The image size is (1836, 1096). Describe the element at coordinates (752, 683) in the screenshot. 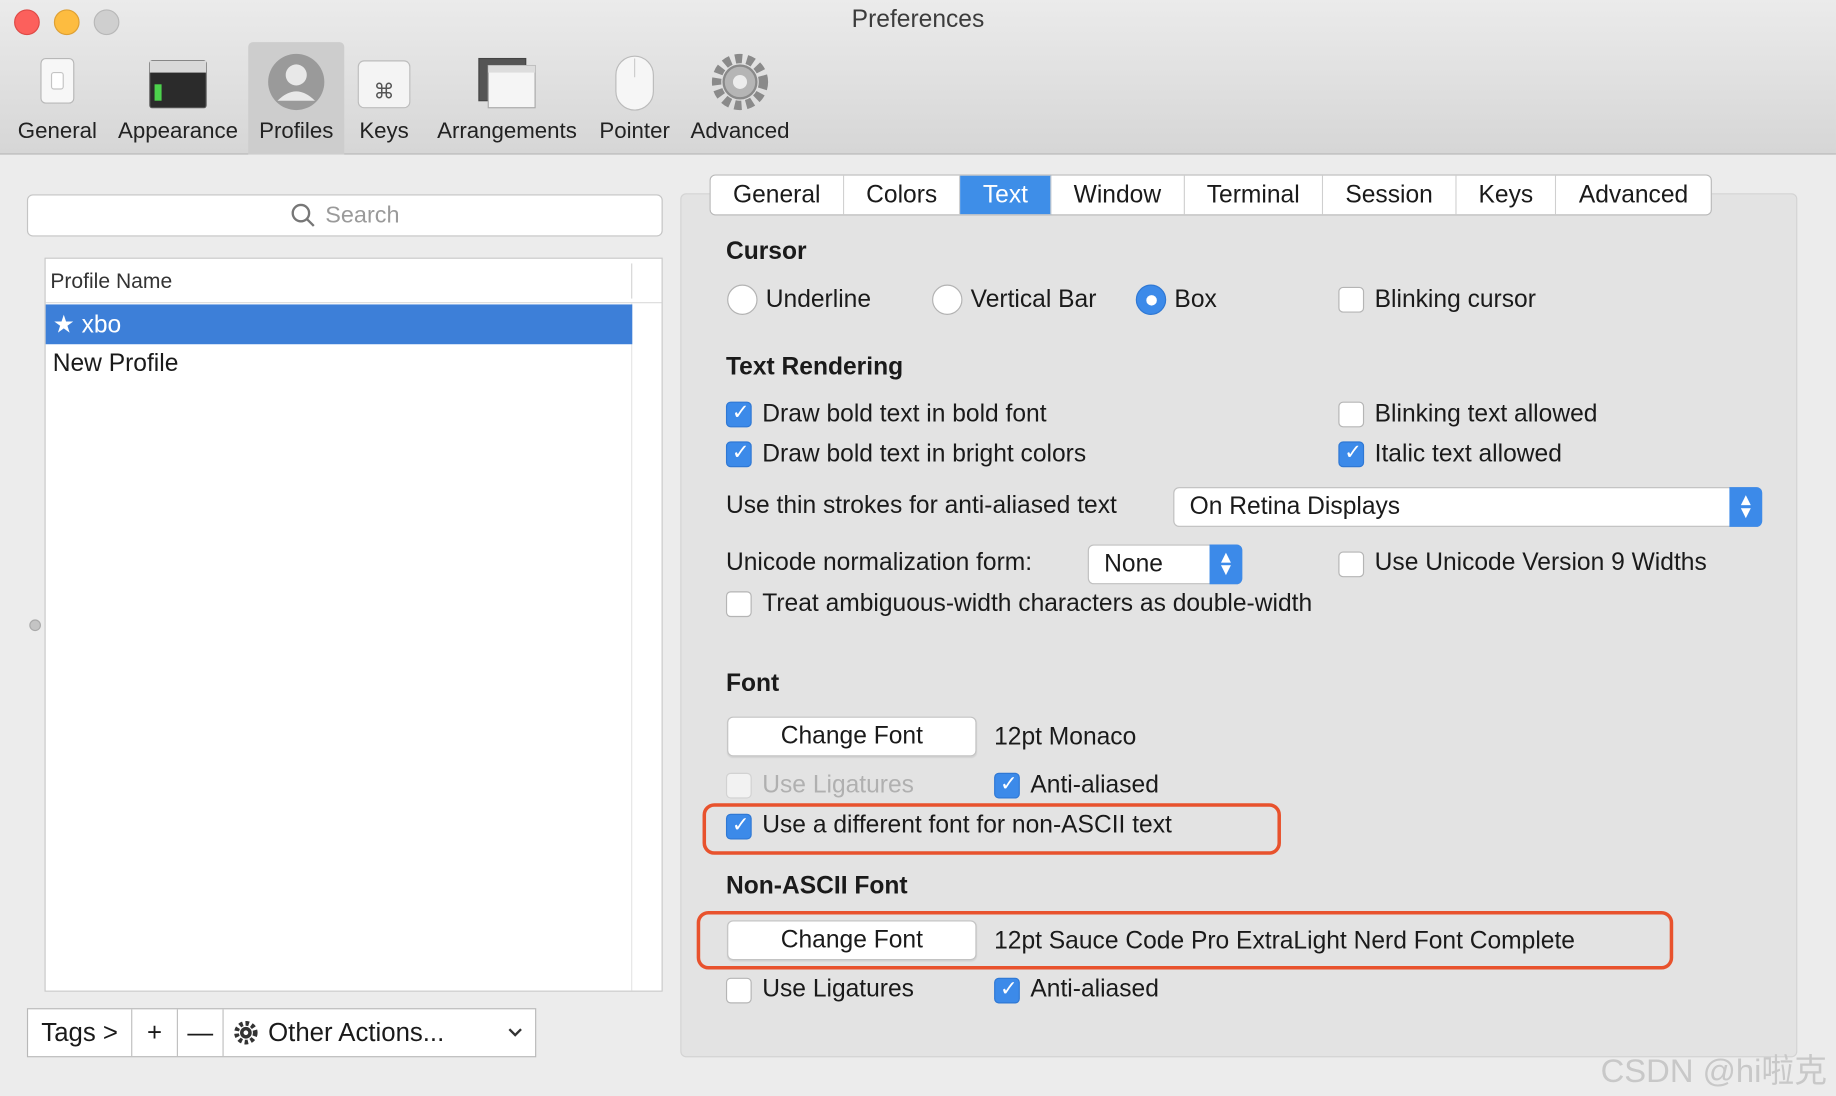

I see `font-section-title: Font` at that location.